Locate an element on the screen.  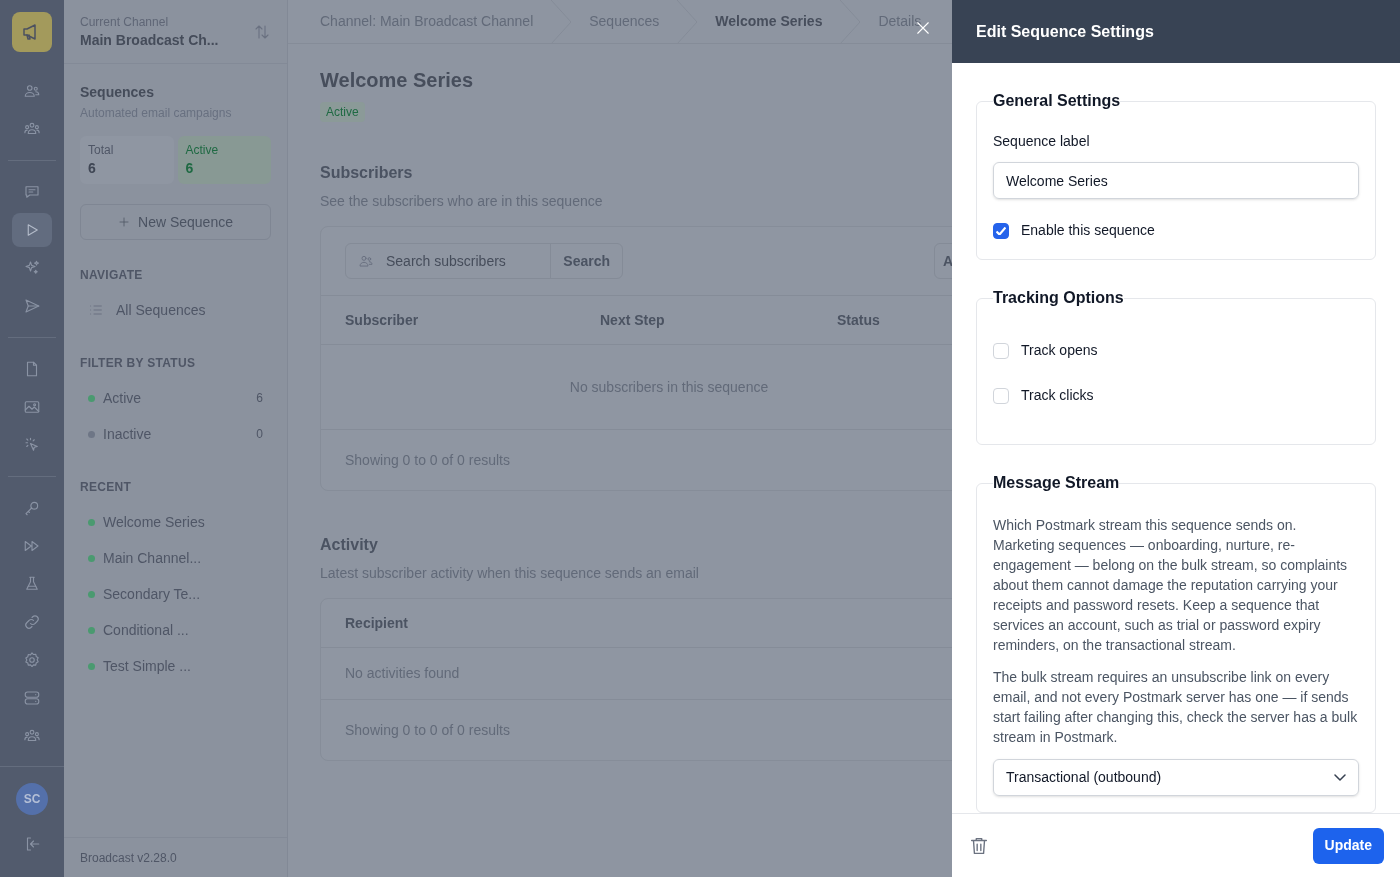
version-label: Broadcast v2.28.0 is located at coordinates (128, 858).